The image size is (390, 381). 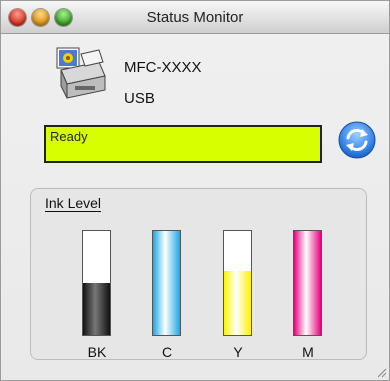 I want to click on ink-bar-m, so click(x=307, y=283).